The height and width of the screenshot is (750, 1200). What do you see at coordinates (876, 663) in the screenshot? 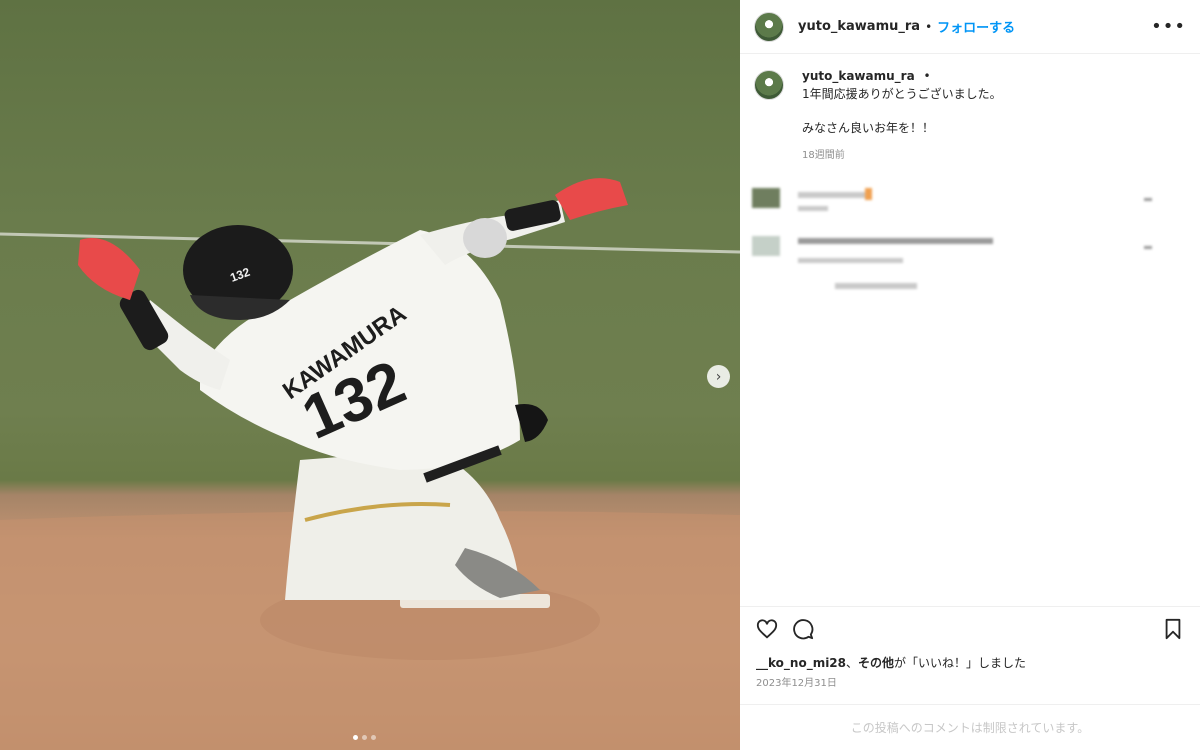
I see `liked-by-others: その他` at bounding box center [876, 663].